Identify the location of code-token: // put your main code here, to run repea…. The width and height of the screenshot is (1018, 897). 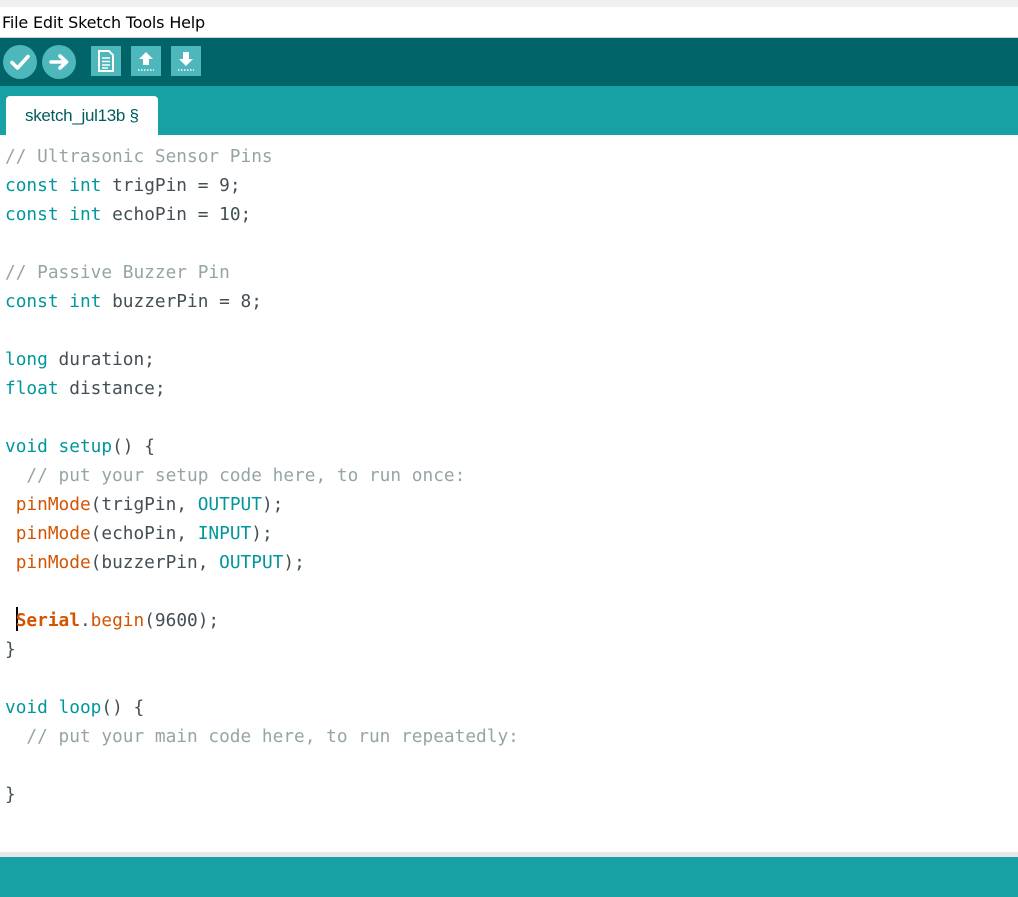
(262, 736).